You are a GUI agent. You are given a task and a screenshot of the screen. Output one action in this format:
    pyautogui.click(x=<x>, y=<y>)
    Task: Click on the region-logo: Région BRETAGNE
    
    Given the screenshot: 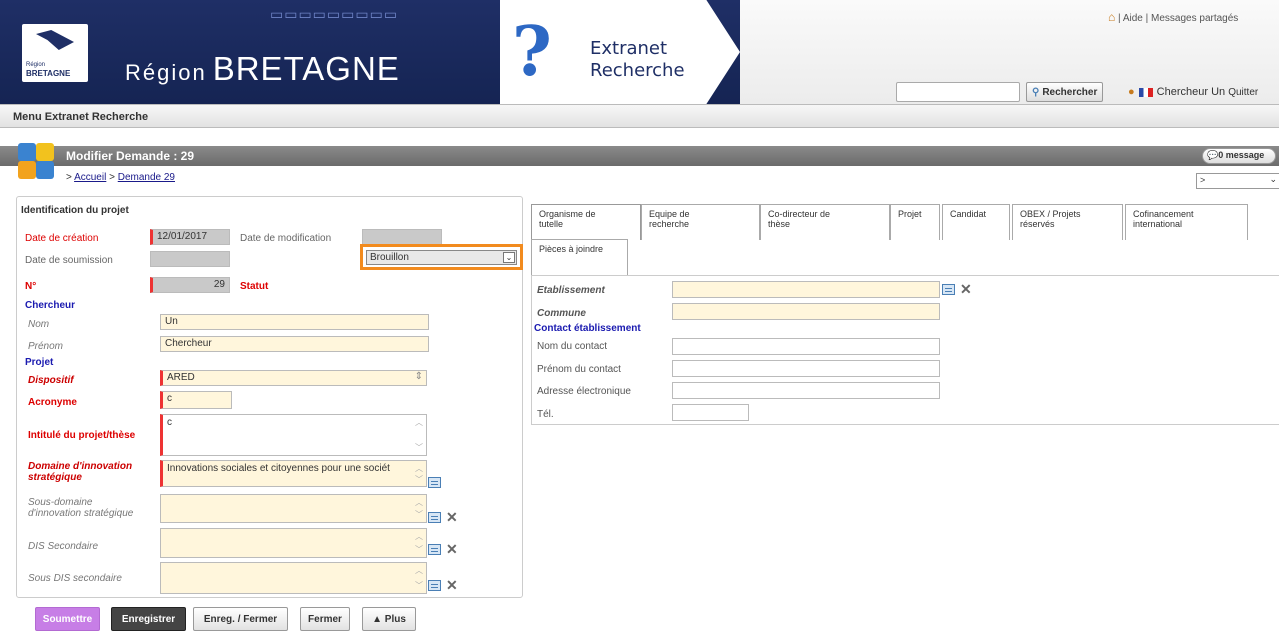 What is the action you would take?
    pyautogui.click(x=55, y=53)
    